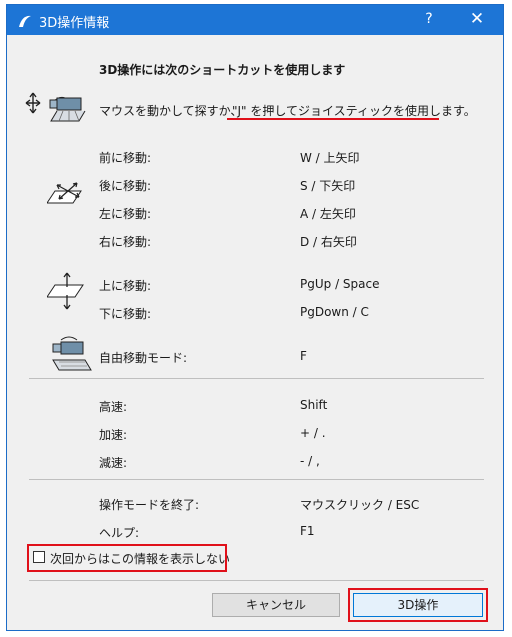 The image size is (512, 637). Describe the element at coordinates (307, 531) in the screenshot. I see `key-help: F1` at that location.